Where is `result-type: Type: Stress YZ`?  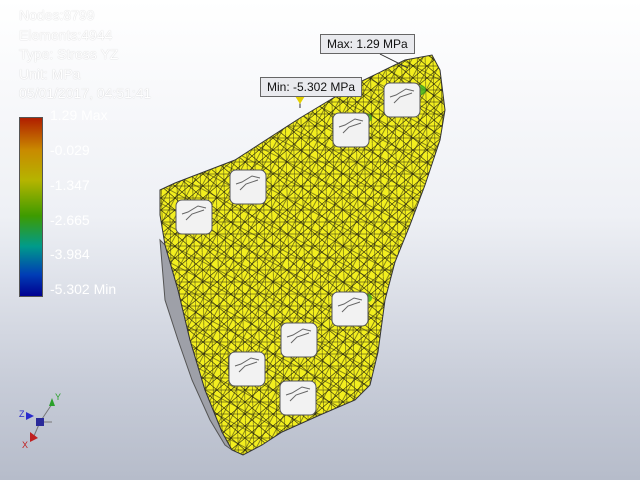 result-type: Type: Stress YZ is located at coordinates (69, 54).